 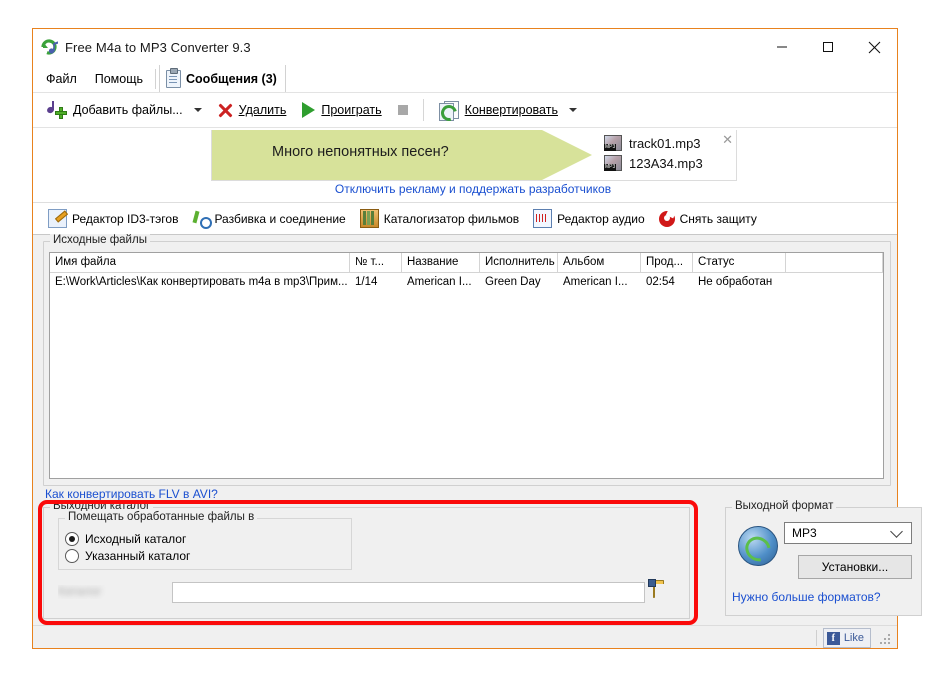 I want to click on output-path-label: Каталог, so click(x=80, y=591).